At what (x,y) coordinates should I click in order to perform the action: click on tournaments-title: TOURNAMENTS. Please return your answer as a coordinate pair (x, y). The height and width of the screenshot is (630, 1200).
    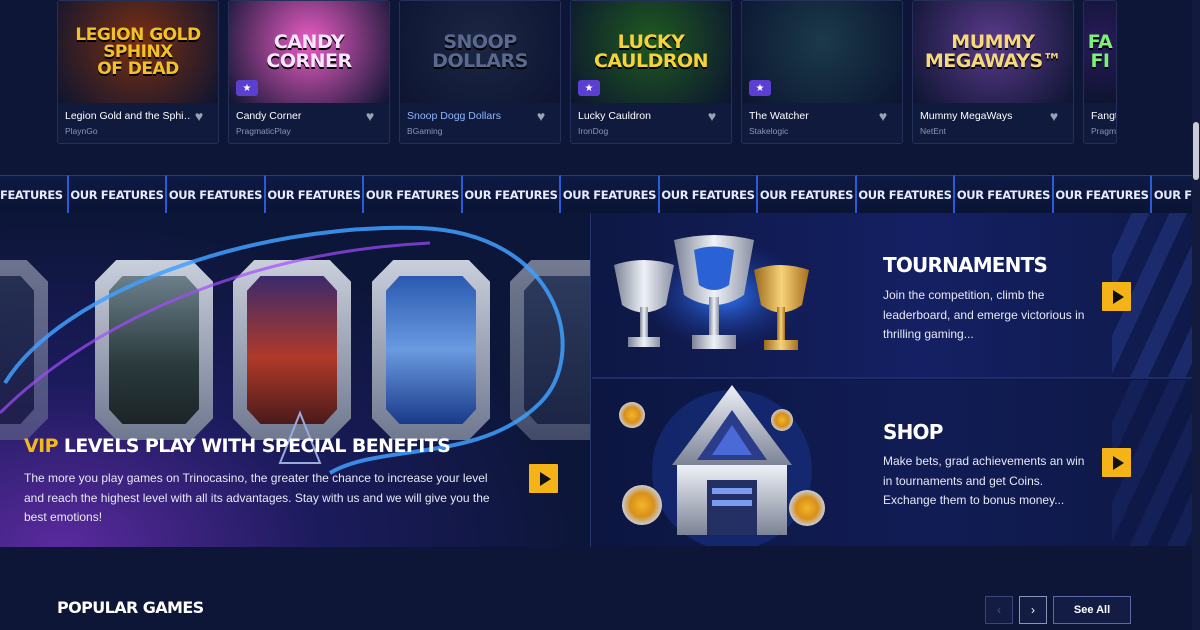
    Looking at the image, I should click on (965, 265).